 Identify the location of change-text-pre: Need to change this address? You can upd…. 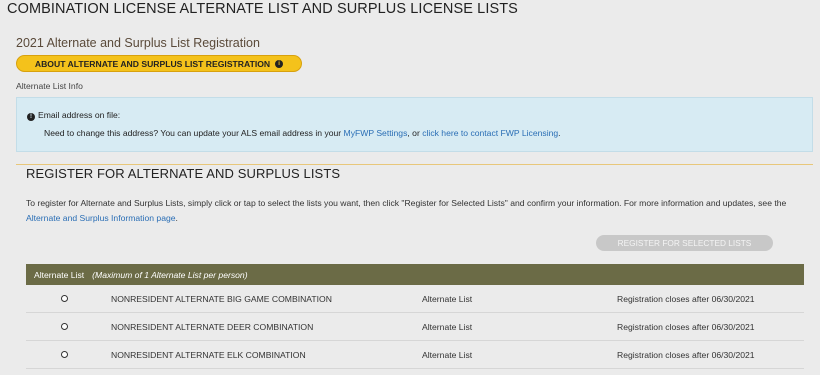
(194, 133).